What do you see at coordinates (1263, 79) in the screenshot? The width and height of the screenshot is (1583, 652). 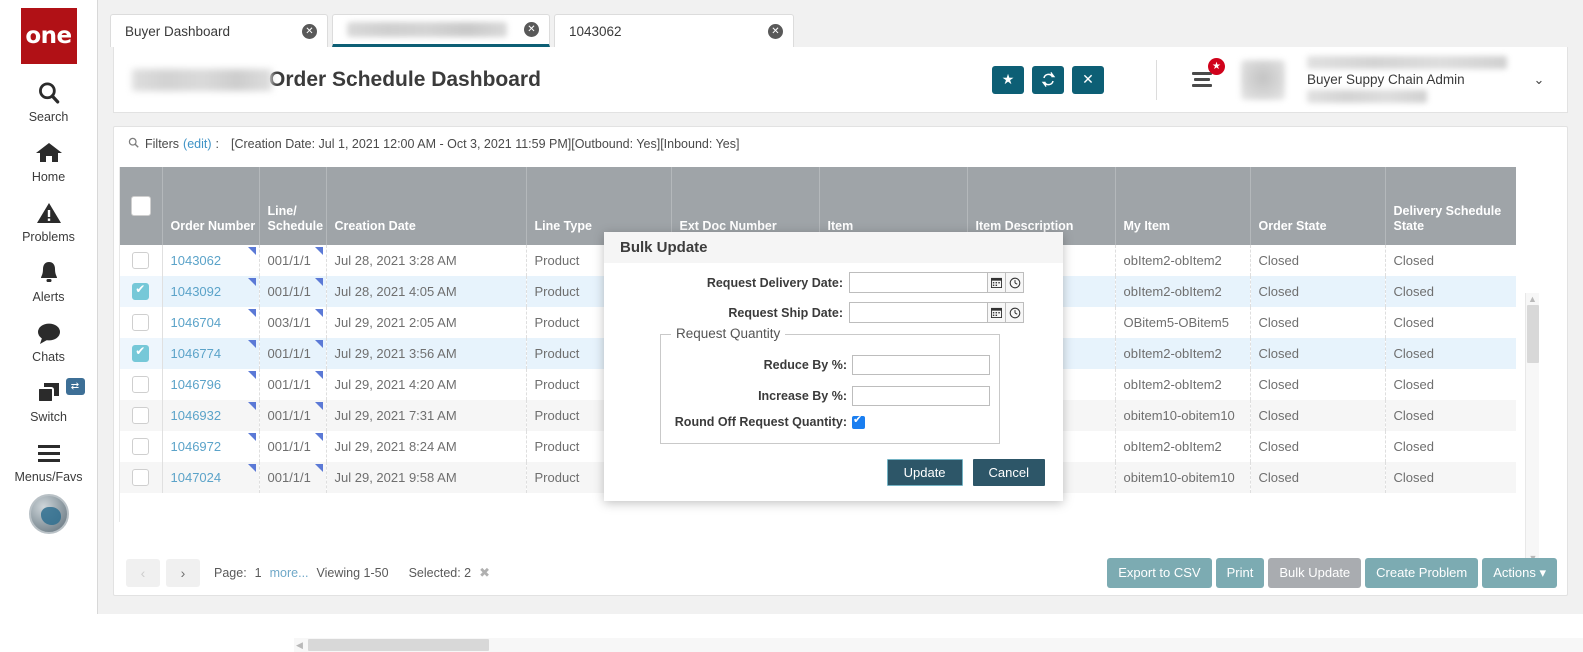 I see `avatar` at bounding box center [1263, 79].